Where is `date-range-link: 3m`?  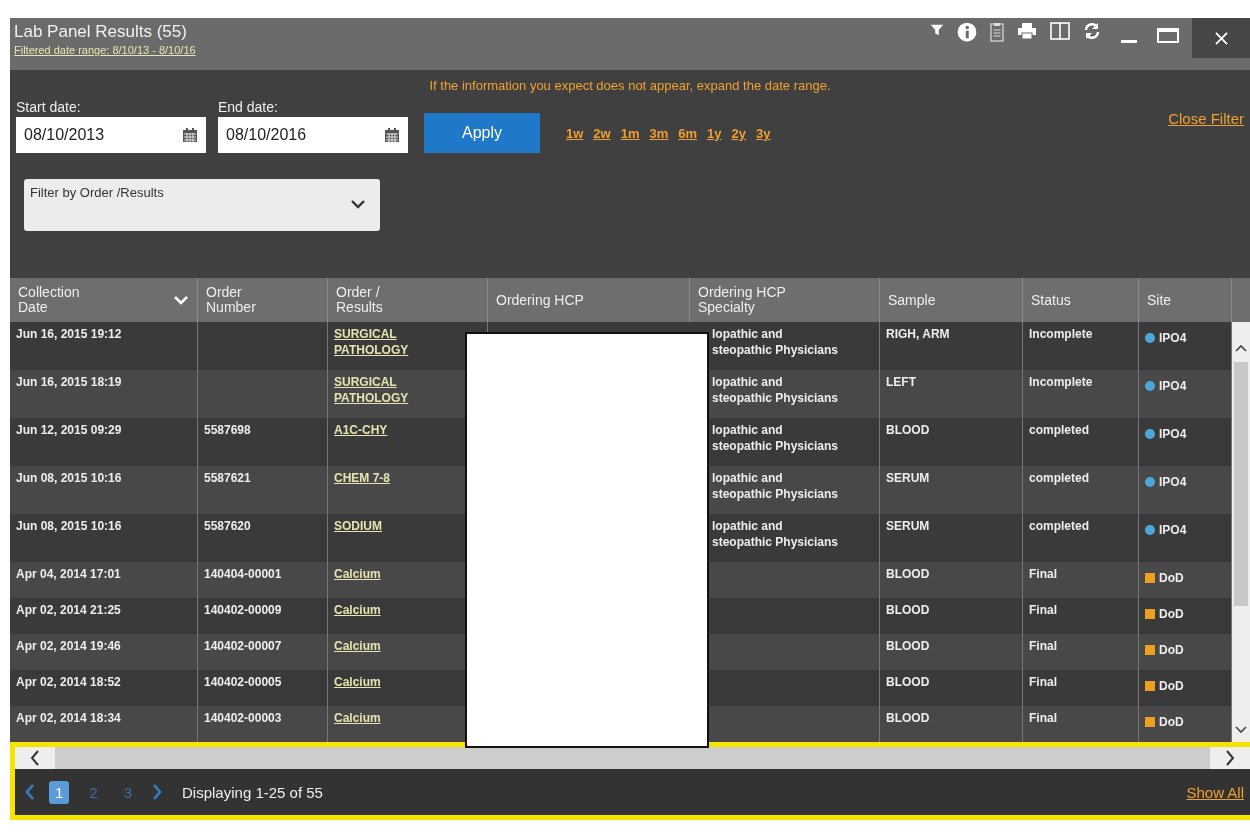 date-range-link: 3m is located at coordinates (659, 133).